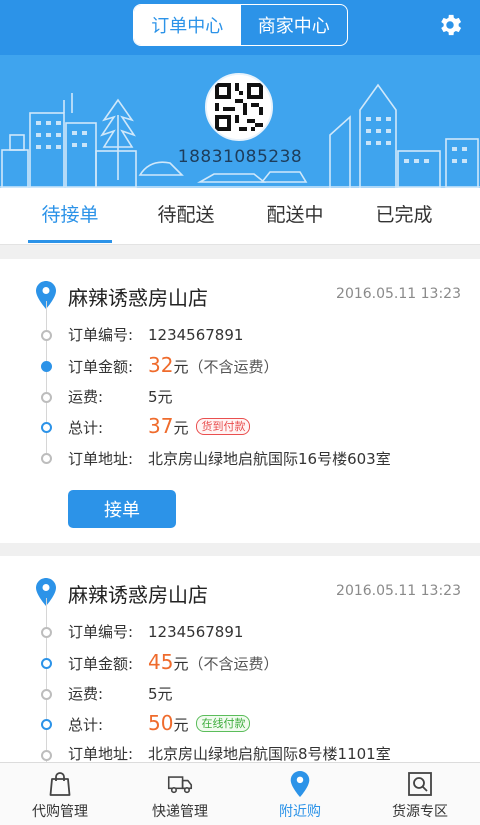 Image resolution: width=480 pixels, height=825 pixels. I want to click on order-amount-row: 订单金额: 45元（不含运费）, so click(173, 662).